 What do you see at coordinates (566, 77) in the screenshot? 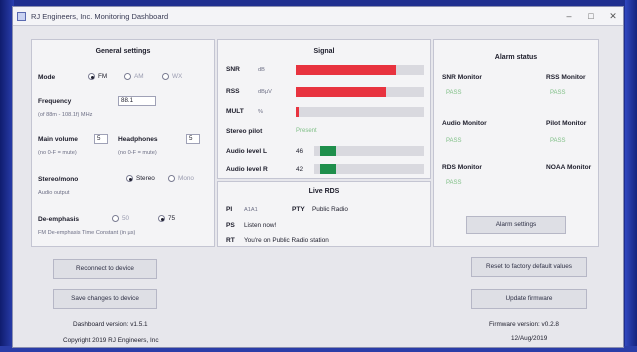
I see `rss-monitor-label: RSS Monitor` at bounding box center [566, 77].